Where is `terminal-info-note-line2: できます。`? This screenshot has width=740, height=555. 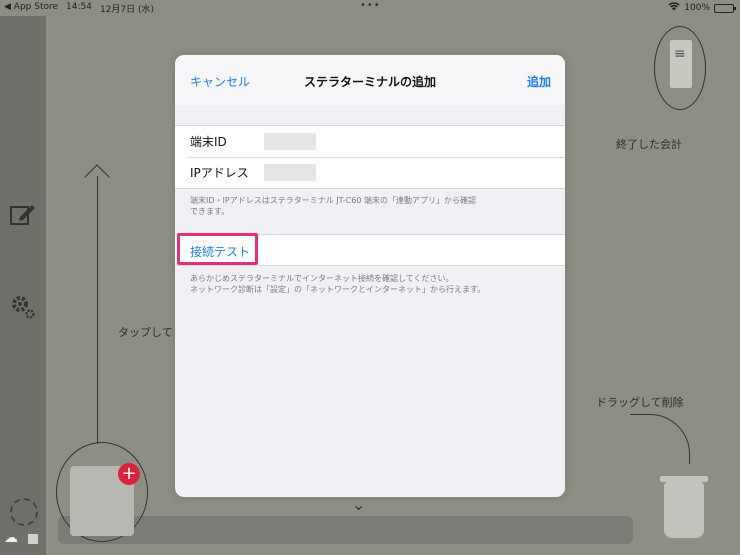 terminal-info-note-line2: できます。 is located at coordinates (210, 211).